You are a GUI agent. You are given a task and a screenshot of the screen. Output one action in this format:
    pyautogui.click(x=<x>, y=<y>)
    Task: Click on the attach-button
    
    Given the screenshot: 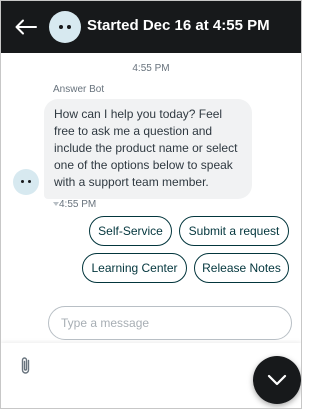 What is the action you would take?
    pyautogui.click(x=26, y=366)
    